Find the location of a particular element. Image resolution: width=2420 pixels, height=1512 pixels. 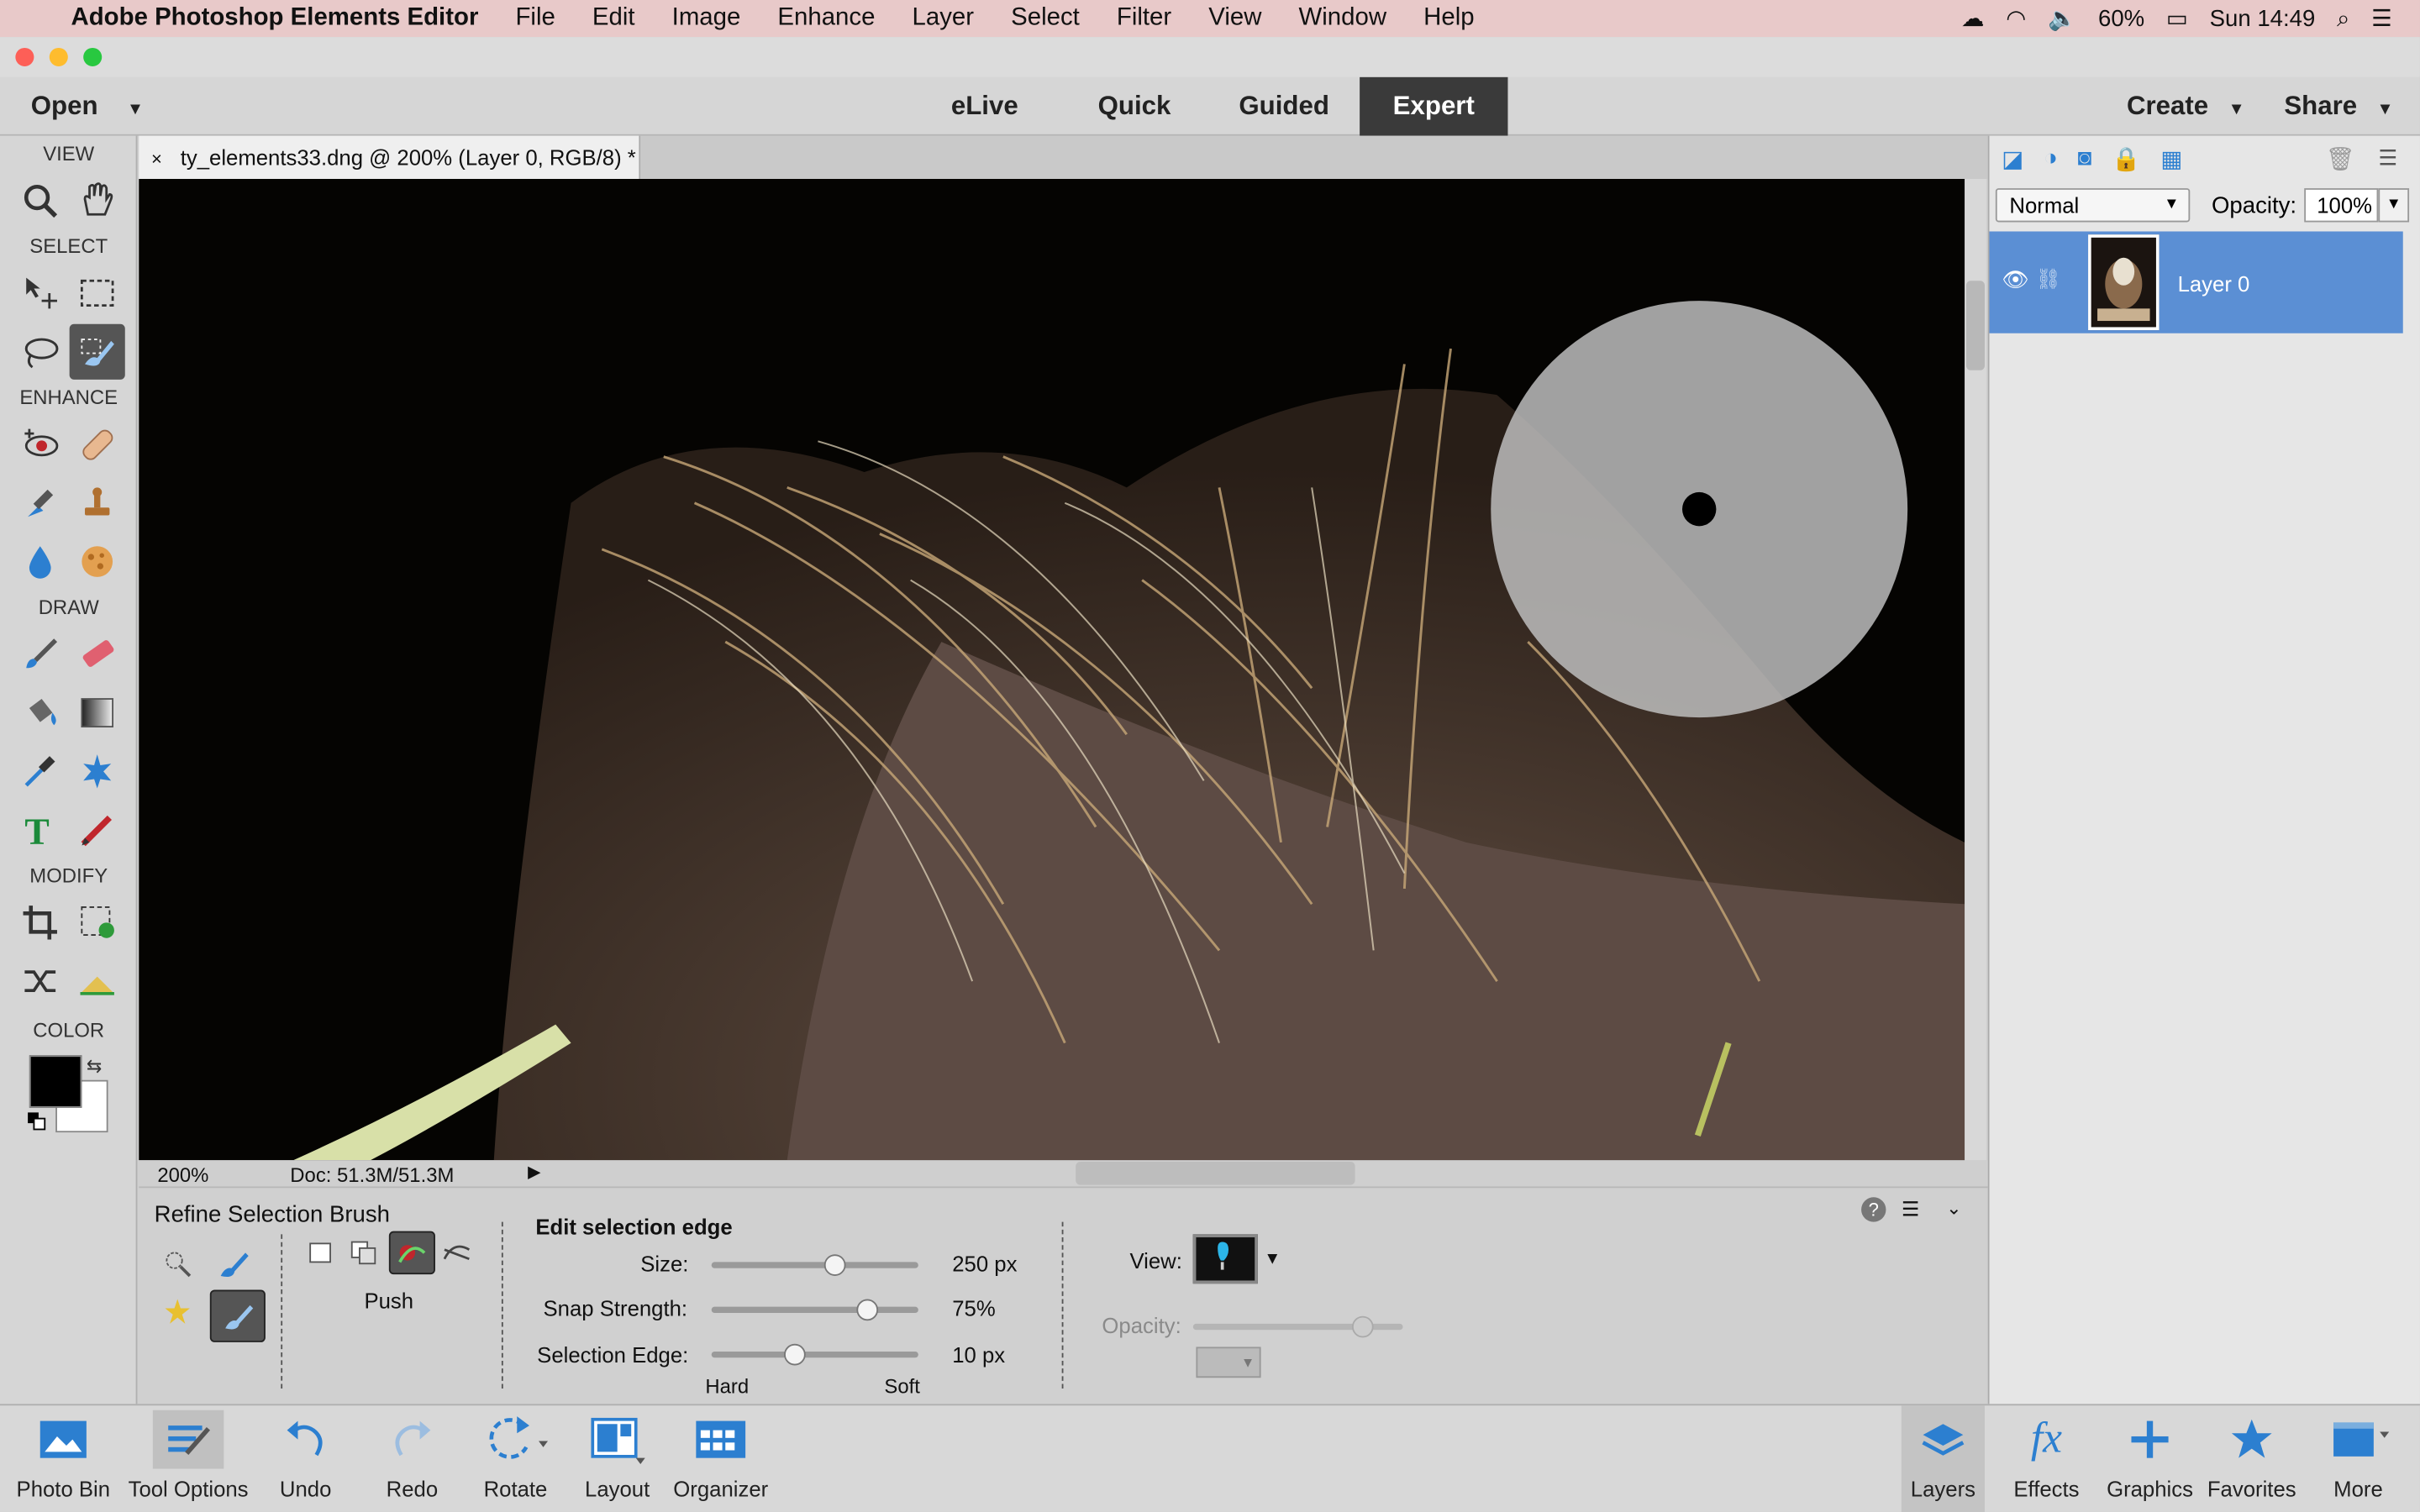

rectangular-marquee-tool-icon is located at coordinates (97, 293).